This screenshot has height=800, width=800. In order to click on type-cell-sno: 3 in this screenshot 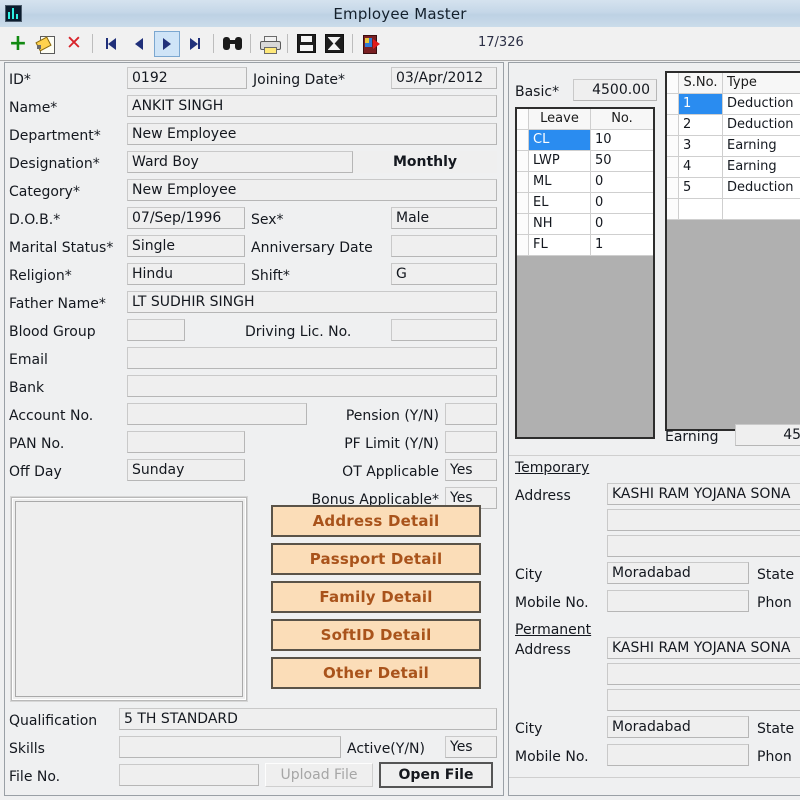, I will do `click(701, 146)`.